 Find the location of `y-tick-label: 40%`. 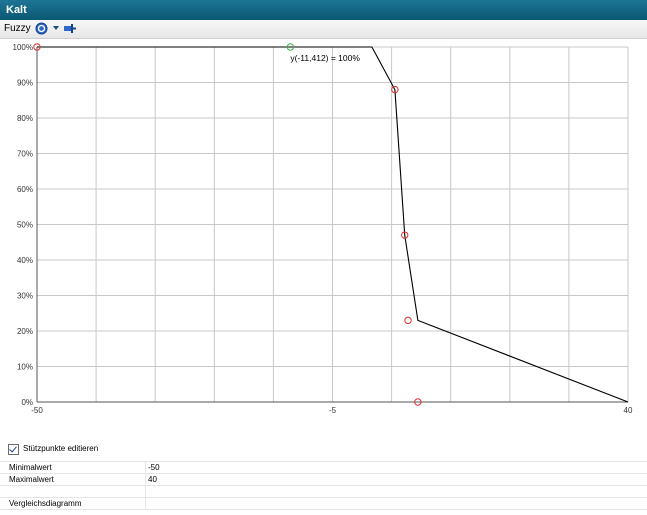

y-tick-label: 40% is located at coordinates (25, 260).